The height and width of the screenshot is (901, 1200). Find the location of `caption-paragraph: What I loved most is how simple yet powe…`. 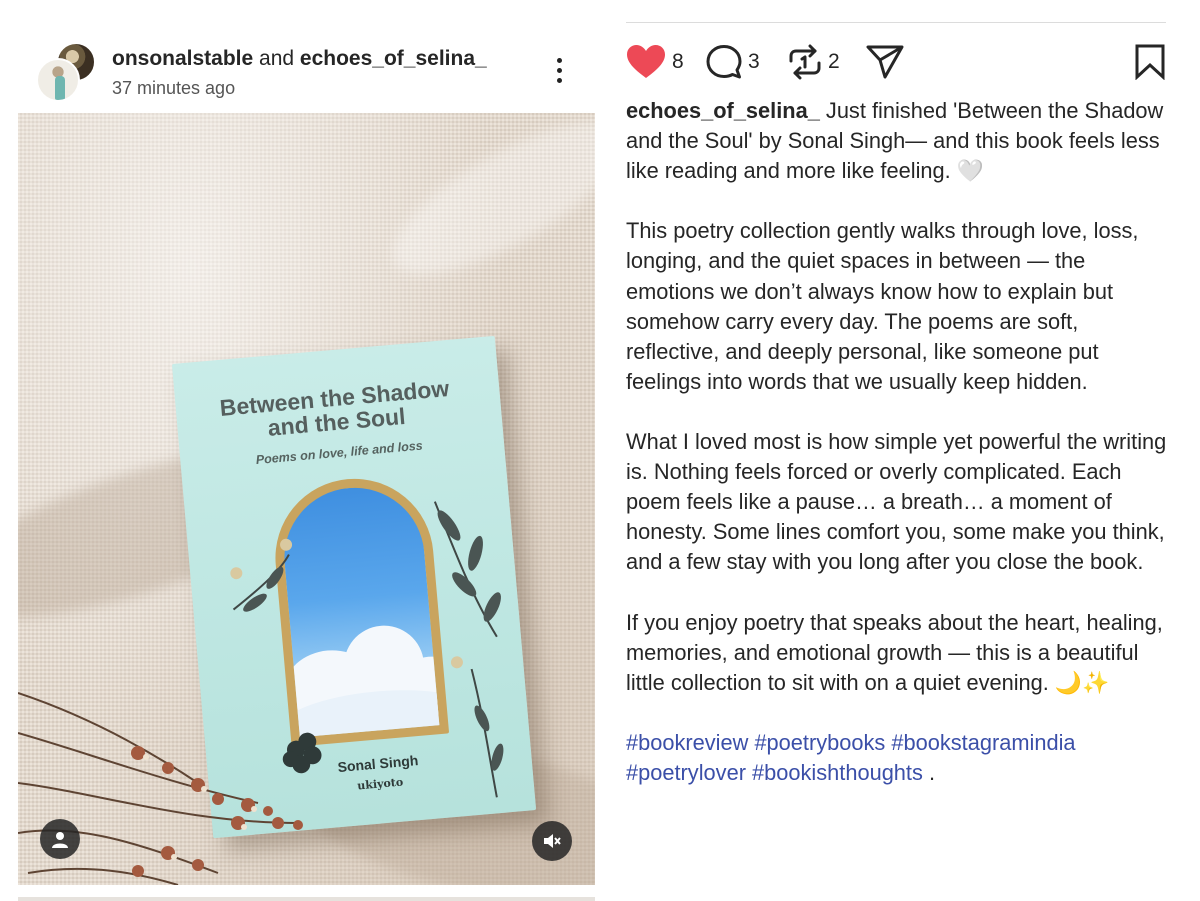

caption-paragraph: What I loved most is how simple yet powe… is located at coordinates (896, 502).